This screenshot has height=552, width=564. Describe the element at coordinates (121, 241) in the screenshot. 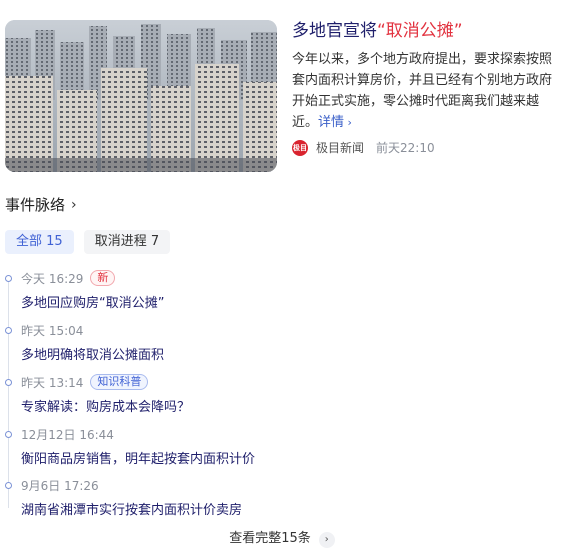

I see `tab-label: 取消进程` at that location.